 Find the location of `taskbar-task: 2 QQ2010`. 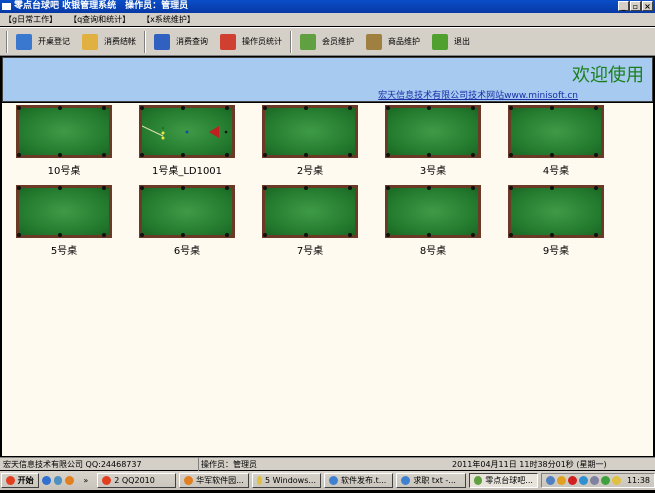

taskbar-task: 2 QQ2010 is located at coordinates (137, 480).